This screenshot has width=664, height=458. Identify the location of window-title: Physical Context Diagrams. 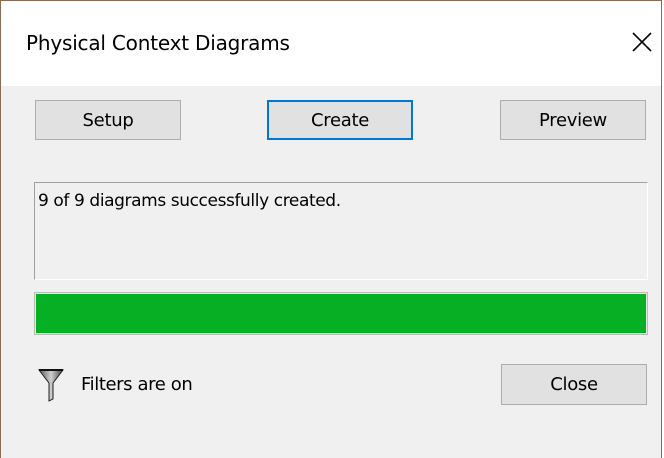
(158, 43).